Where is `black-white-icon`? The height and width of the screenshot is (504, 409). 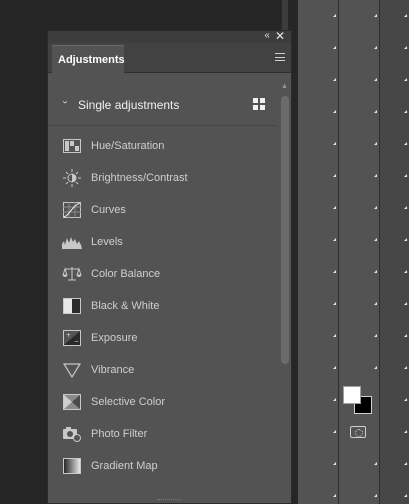
black-white-icon is located at coordinates (72, 306).